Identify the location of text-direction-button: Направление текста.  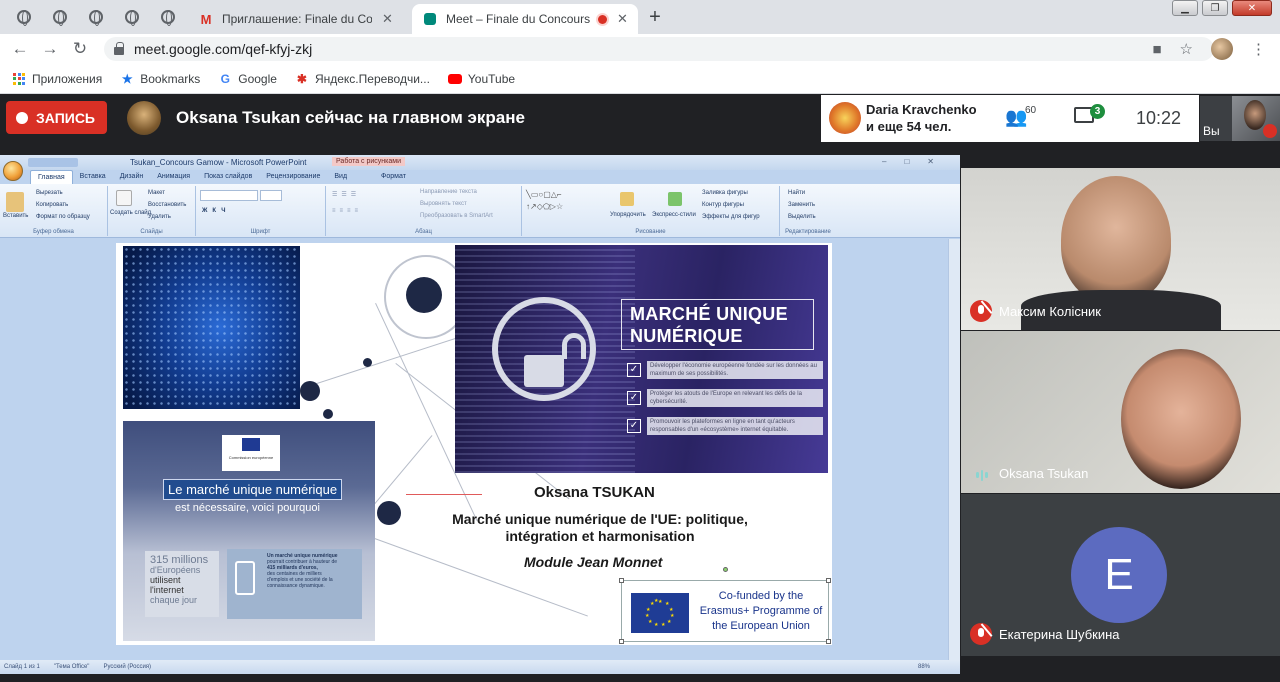
(448, 192).